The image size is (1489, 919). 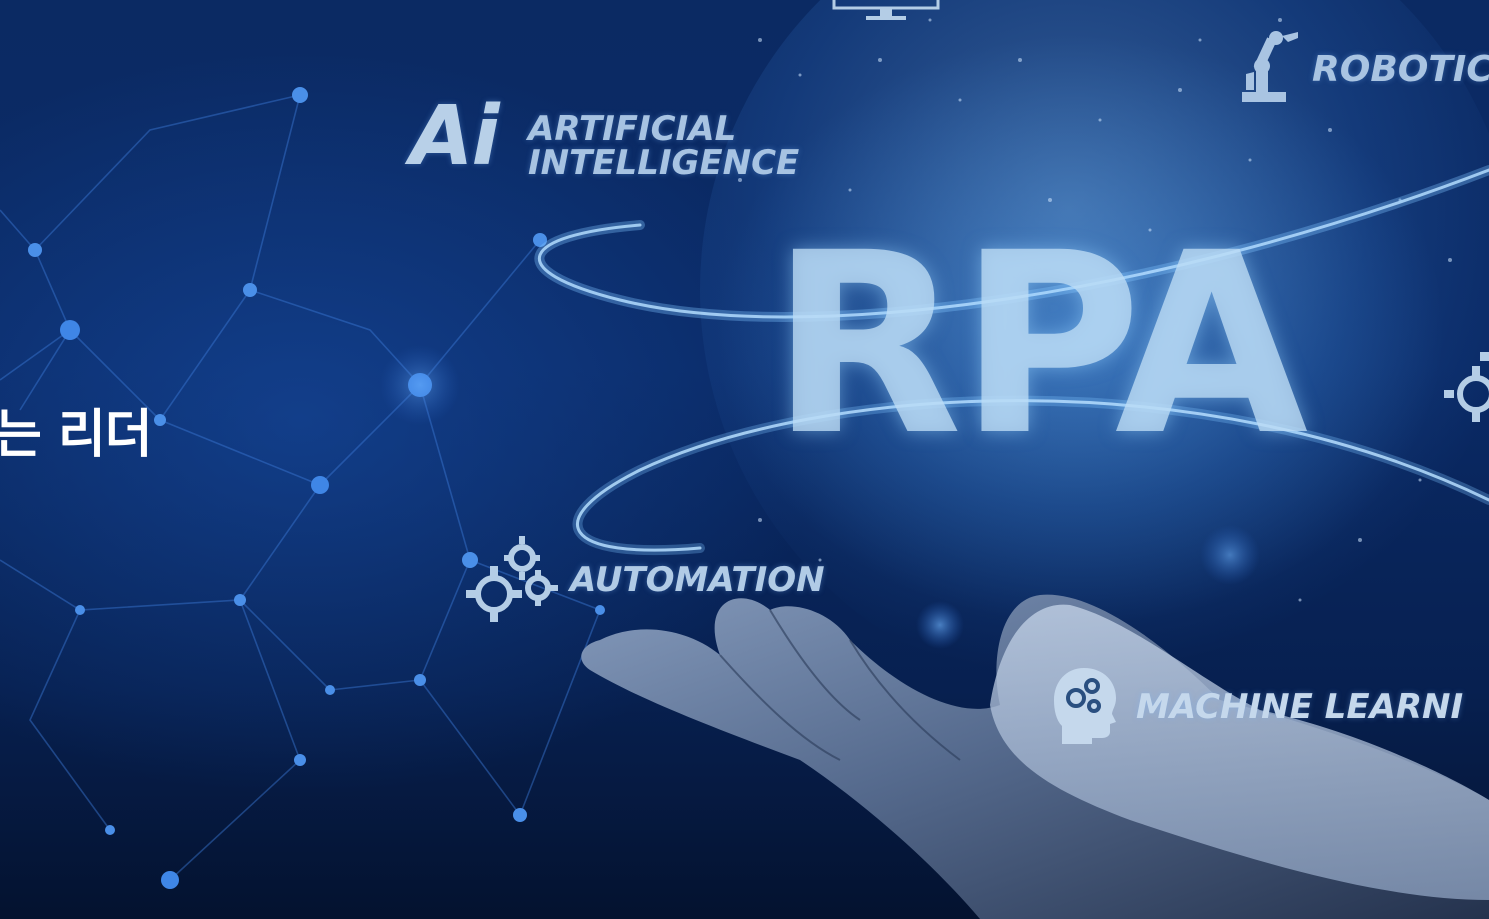 What do you see at coordinates (632, 129) in the screenshot?
I see `artificial-label: ARTIFICIAL` at bounding box center [632, 129].